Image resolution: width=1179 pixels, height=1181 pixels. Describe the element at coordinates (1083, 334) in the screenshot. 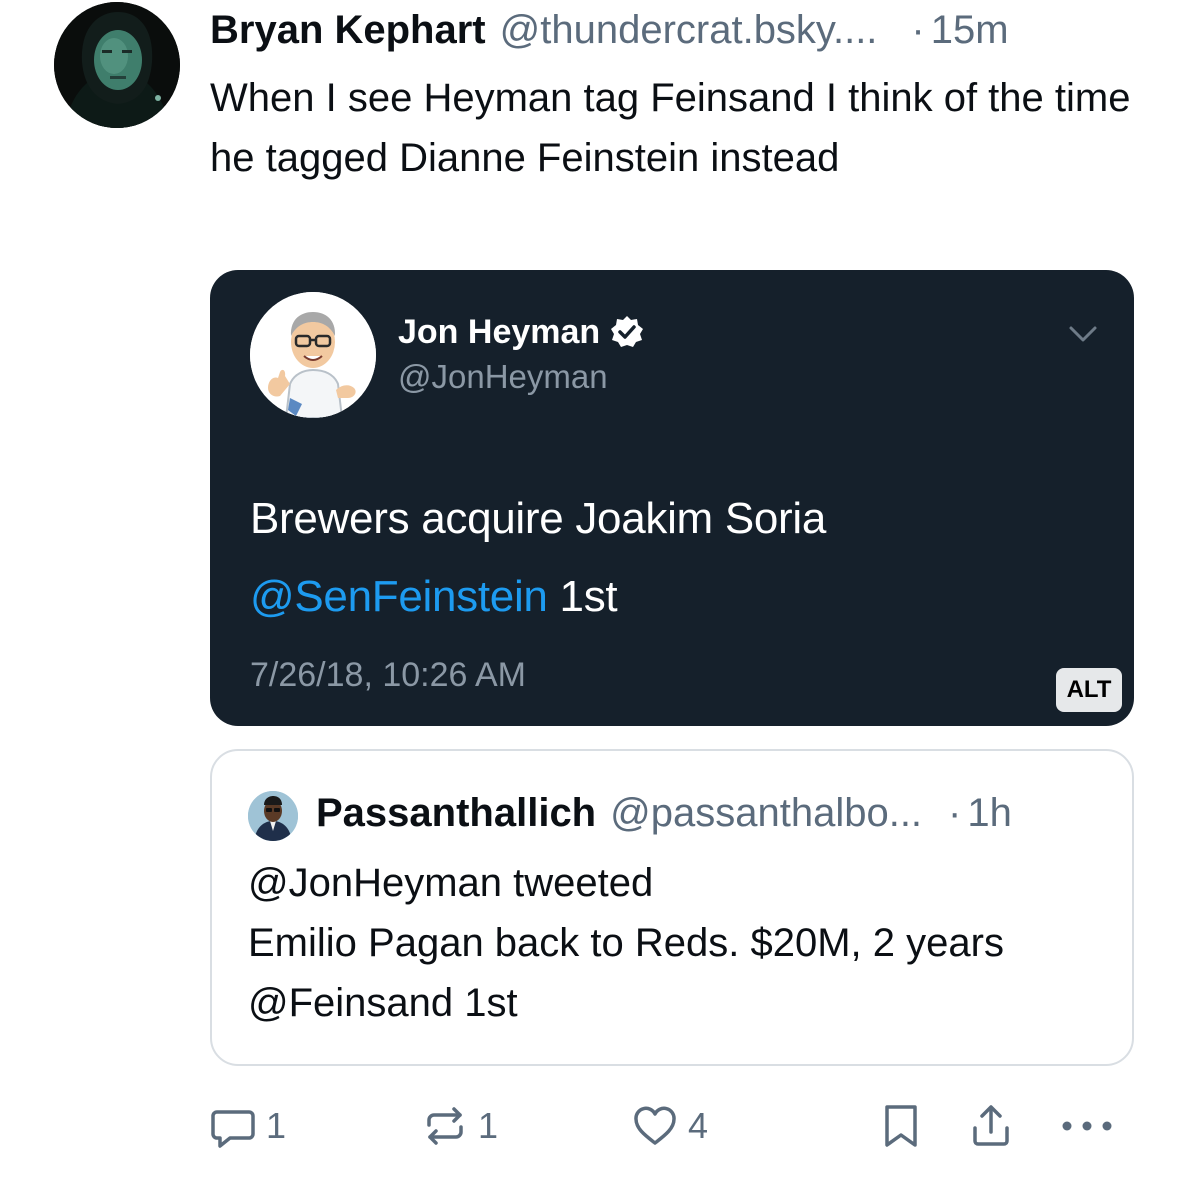

I see `chevron-down-icon` at that location.